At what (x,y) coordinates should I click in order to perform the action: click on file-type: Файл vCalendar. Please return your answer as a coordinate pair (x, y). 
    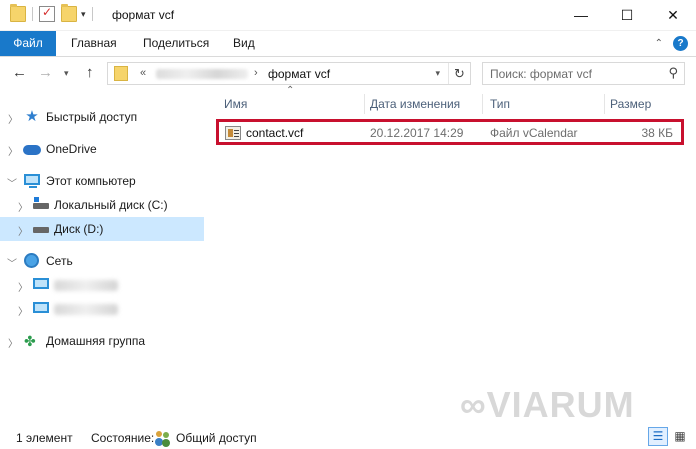
    Looking at the image, I should click on (534, 133).